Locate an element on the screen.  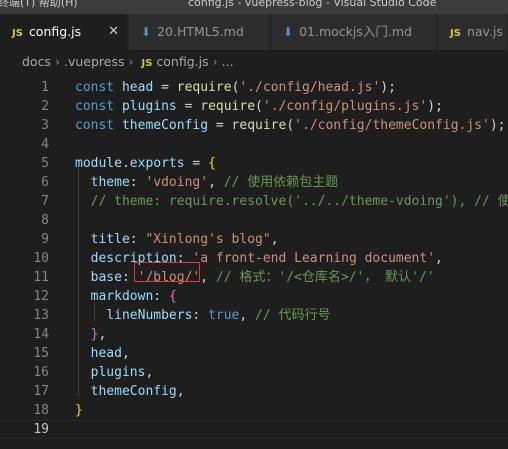
tab-config-js: JS config.js ✕ is located at coordinates (64, 32).